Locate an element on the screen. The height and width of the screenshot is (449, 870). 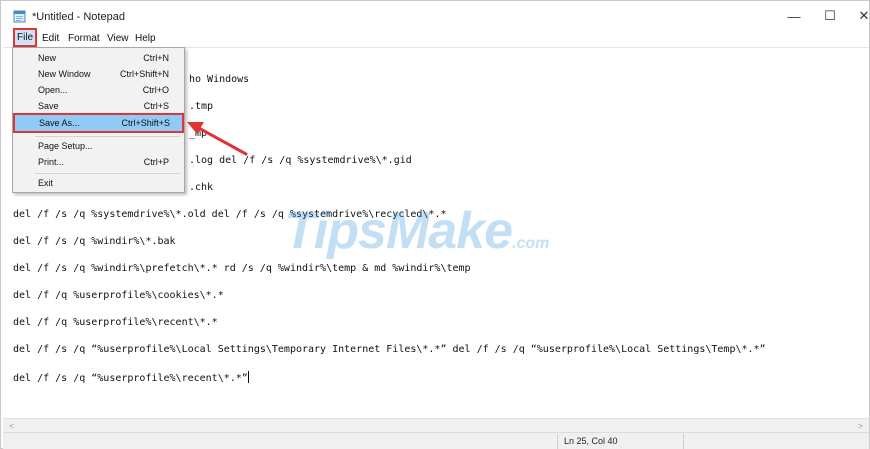
maximize-icon: ☐ is located at coordinates (830, 15).